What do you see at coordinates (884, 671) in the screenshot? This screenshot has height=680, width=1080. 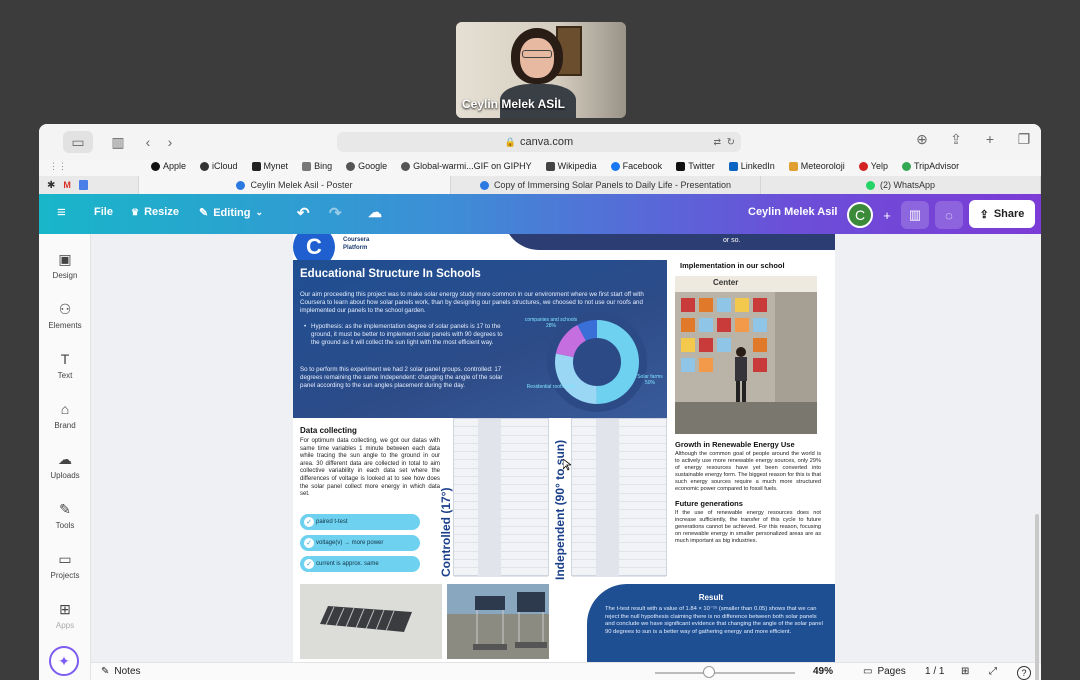 I see `pages-button: ▭ Pages` at bounding box center [884, 671].